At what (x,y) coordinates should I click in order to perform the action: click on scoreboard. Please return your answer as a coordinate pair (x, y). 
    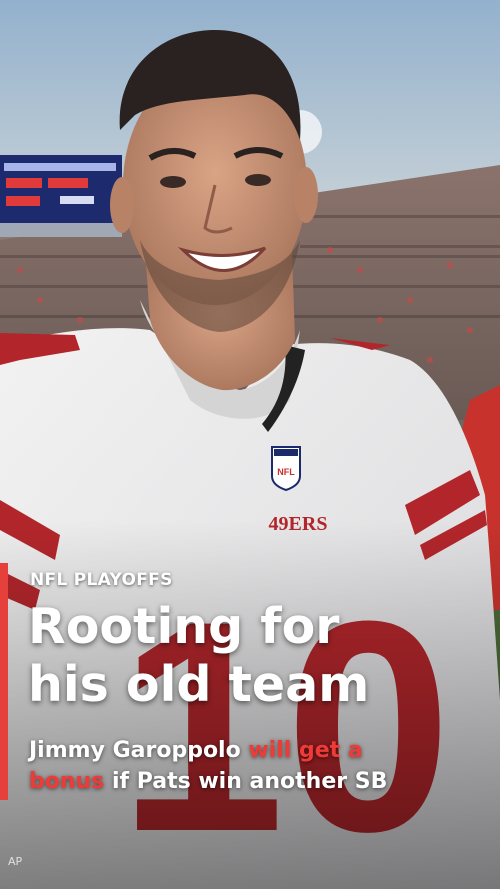
    Looking at the image, I should click on (61, 196).